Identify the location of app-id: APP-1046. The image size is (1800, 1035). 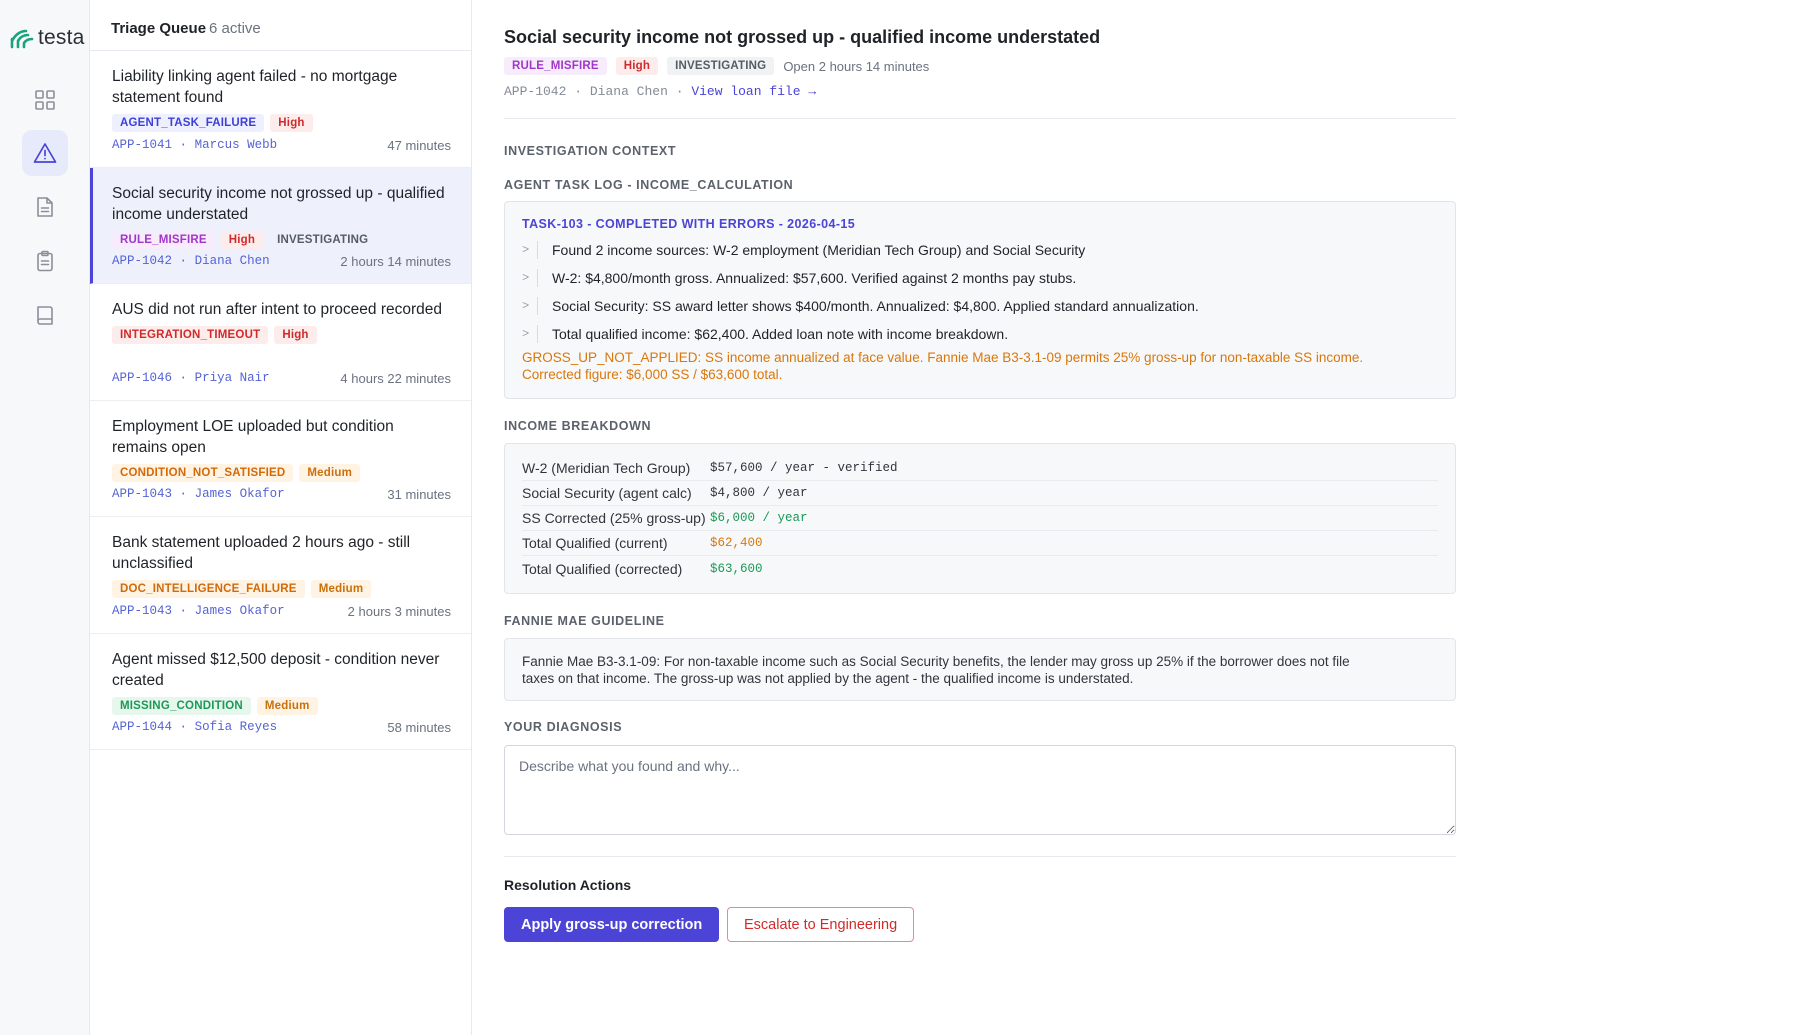
(142, 377).